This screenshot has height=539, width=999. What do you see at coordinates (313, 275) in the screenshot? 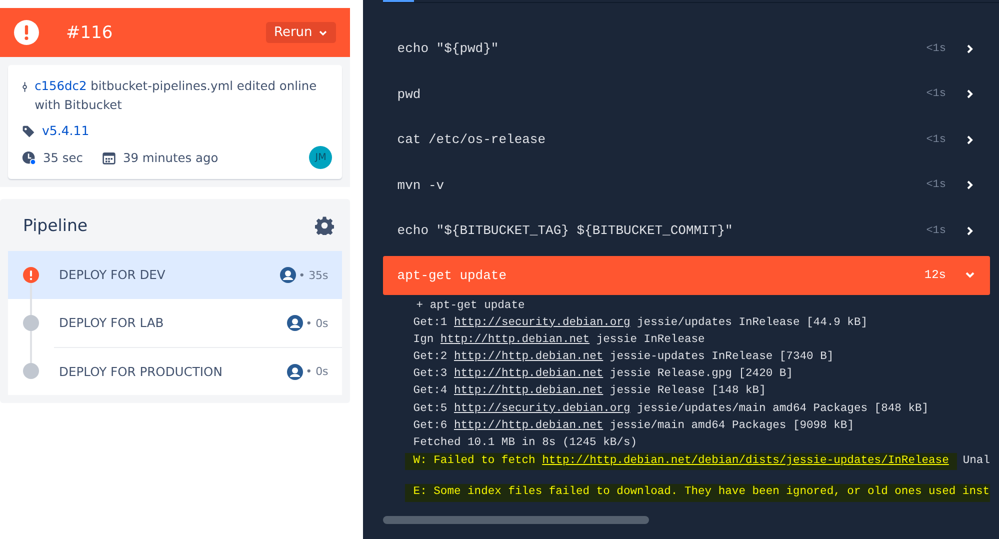
I see `step-duration: • 35s` at bounding box center [313, 275].